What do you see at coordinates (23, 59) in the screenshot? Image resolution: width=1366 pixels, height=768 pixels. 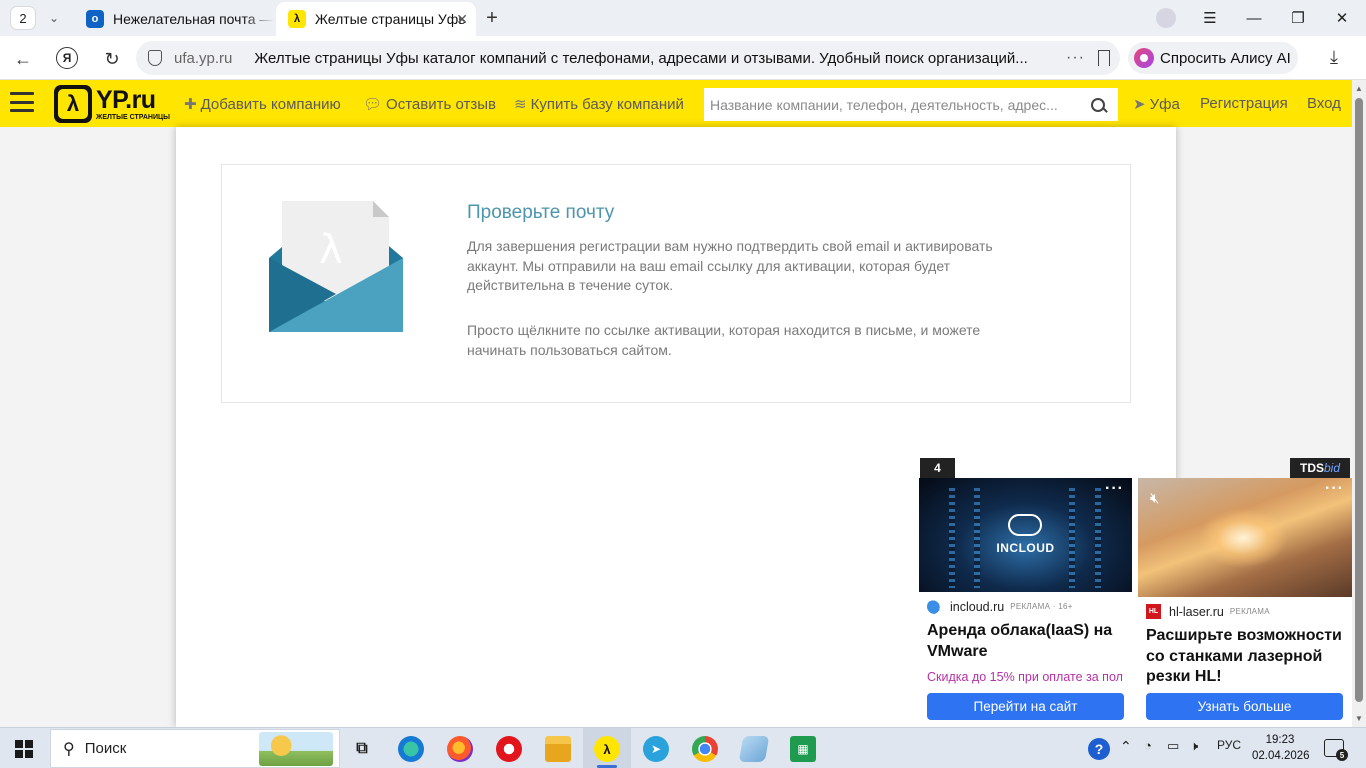 I see `back-arrow-icon: ←` at bounding box center [23, 59].